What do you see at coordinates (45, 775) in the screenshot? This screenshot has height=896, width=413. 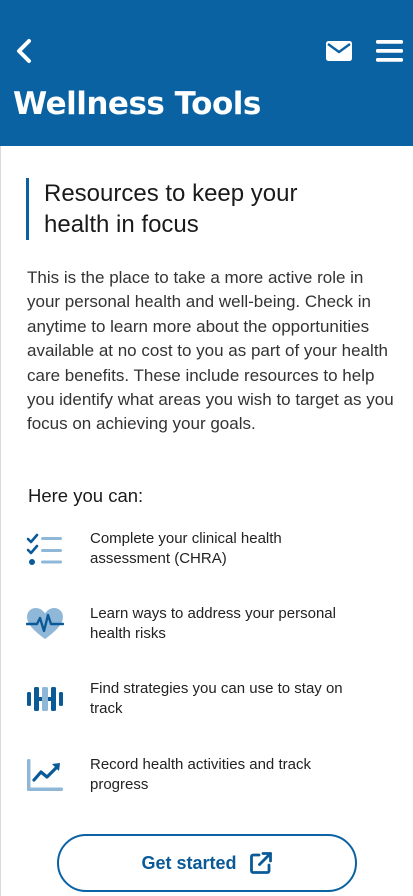 I see `trend-chart-icon` at bounding box center [45, 775].